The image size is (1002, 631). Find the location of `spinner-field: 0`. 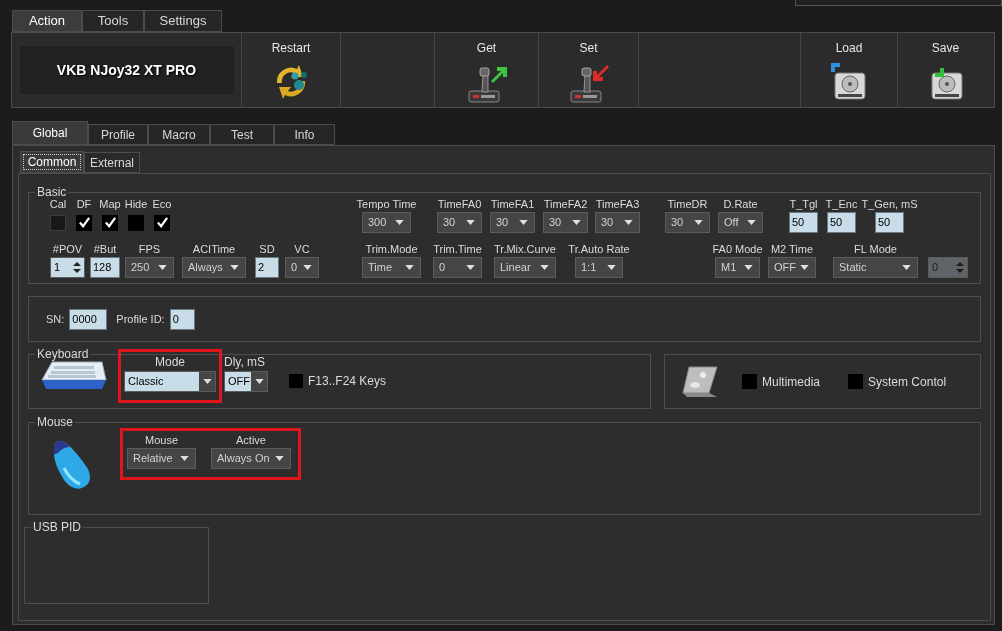

spinner-field: 0 is located at coordinates (948, 267).